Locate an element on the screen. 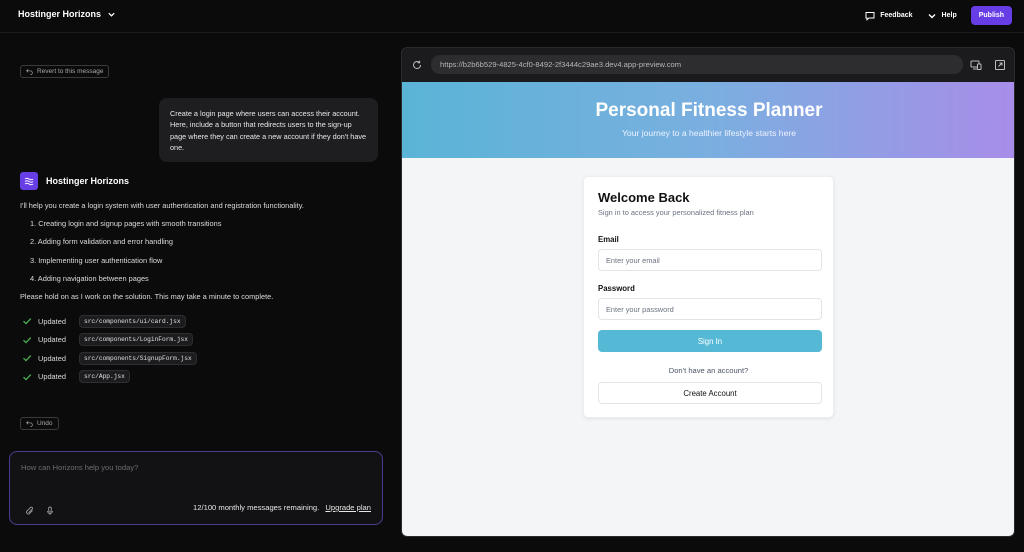 Image resolution: width=1024 pixels, height=552 pixels. app-title: Hostinger Horizons is located at coordinates (60, 14).